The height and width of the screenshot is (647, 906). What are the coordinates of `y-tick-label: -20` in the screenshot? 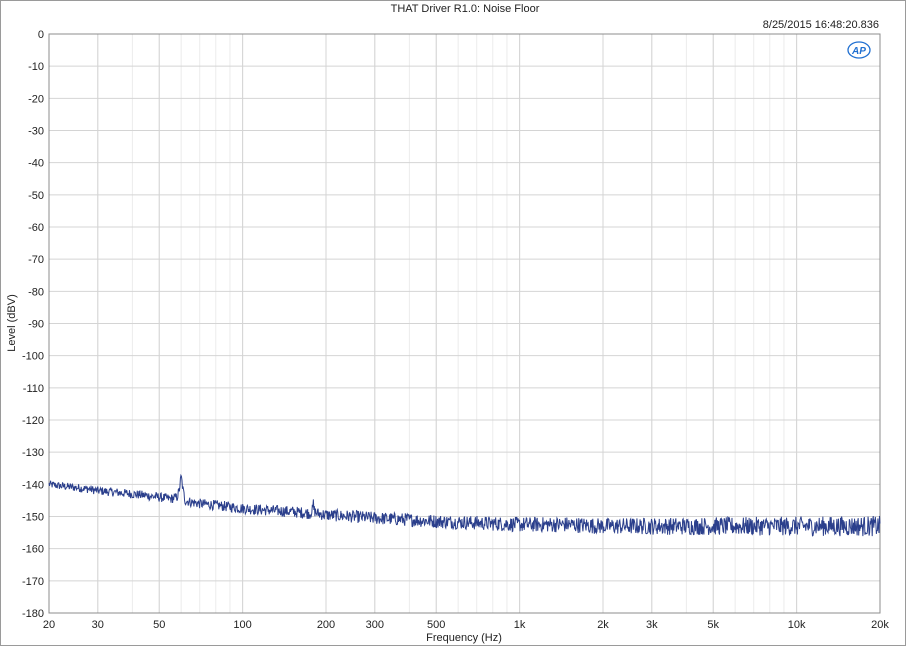 It's located at (36, 99).